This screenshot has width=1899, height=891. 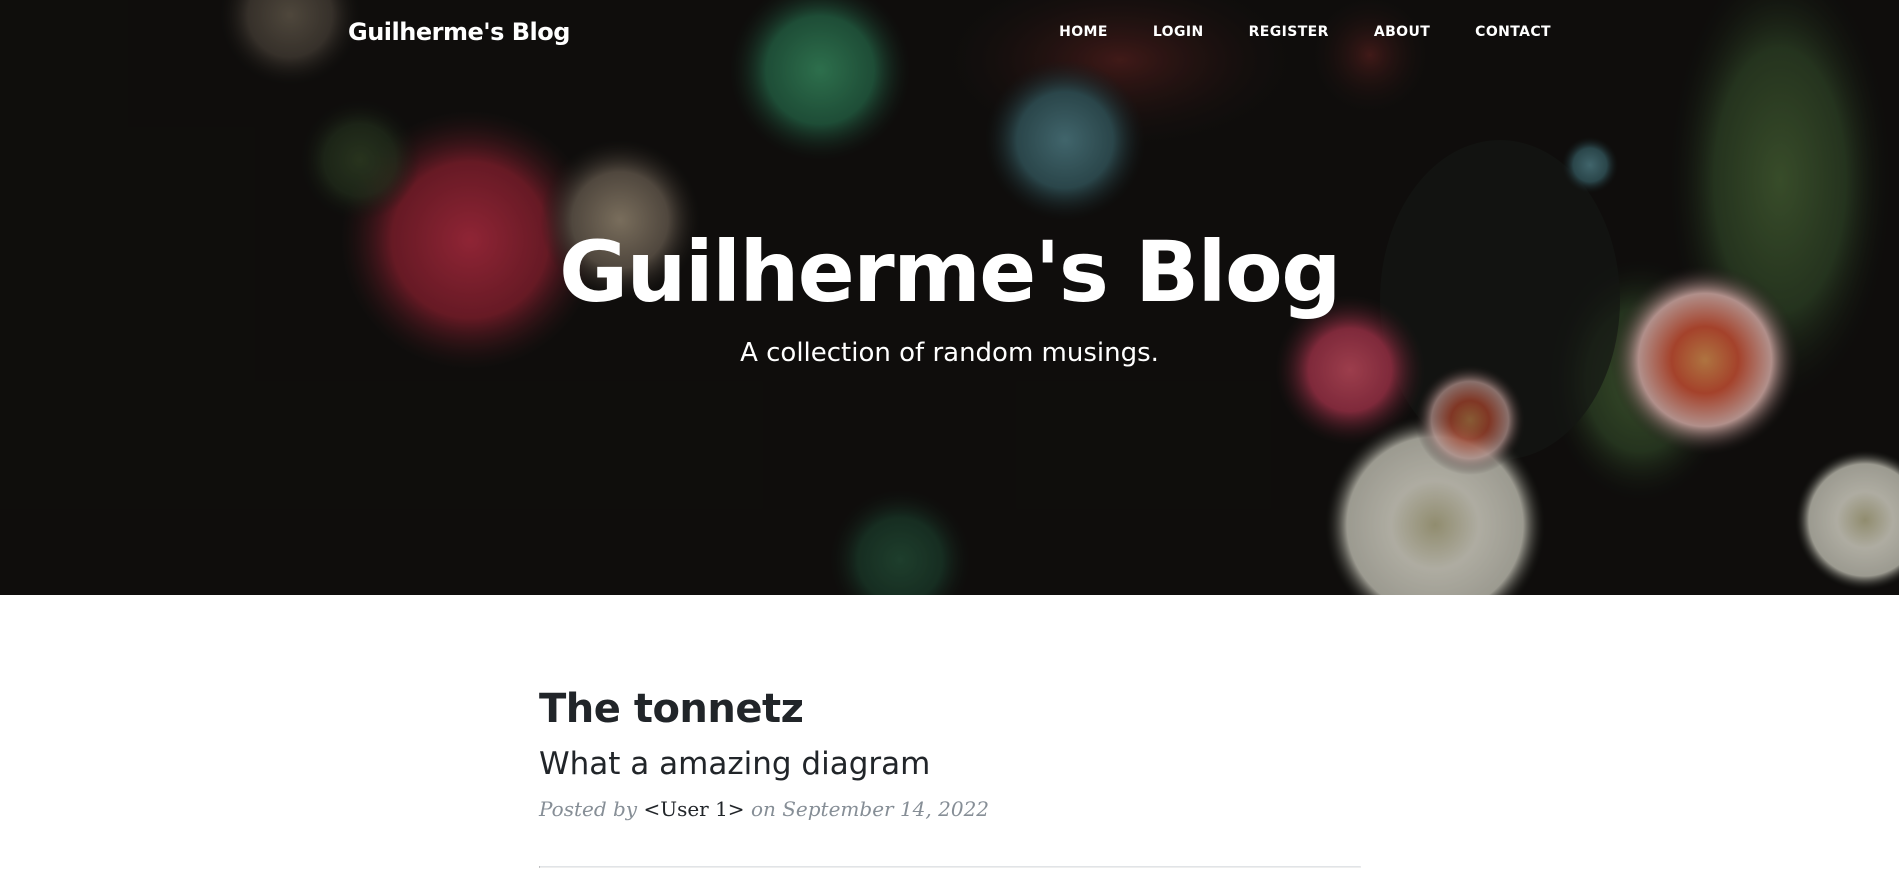 What do you see at coordinates (949, 709) in the screenshot?
I see `post-title-link: The tonnetz` at bounding box center [949, 709].